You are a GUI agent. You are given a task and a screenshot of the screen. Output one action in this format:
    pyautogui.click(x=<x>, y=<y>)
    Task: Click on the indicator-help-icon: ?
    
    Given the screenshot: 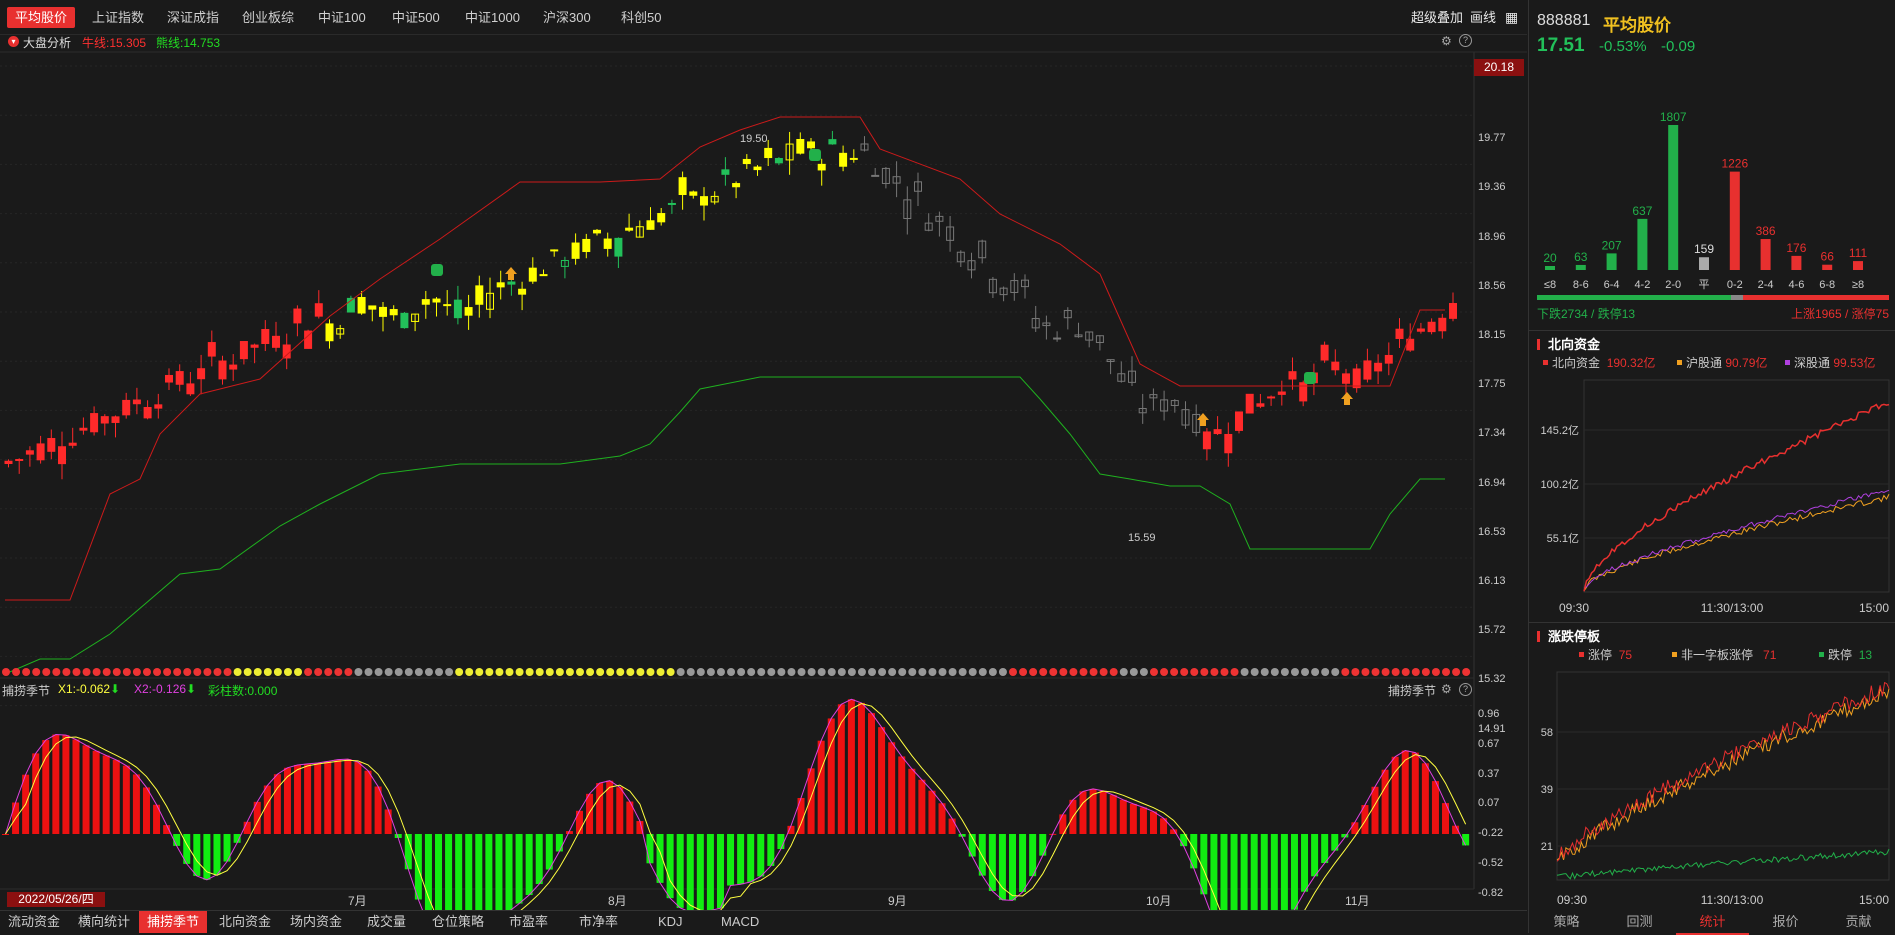 What is the action you would take?
    pyautogui.click(x=1465, y=689)
    